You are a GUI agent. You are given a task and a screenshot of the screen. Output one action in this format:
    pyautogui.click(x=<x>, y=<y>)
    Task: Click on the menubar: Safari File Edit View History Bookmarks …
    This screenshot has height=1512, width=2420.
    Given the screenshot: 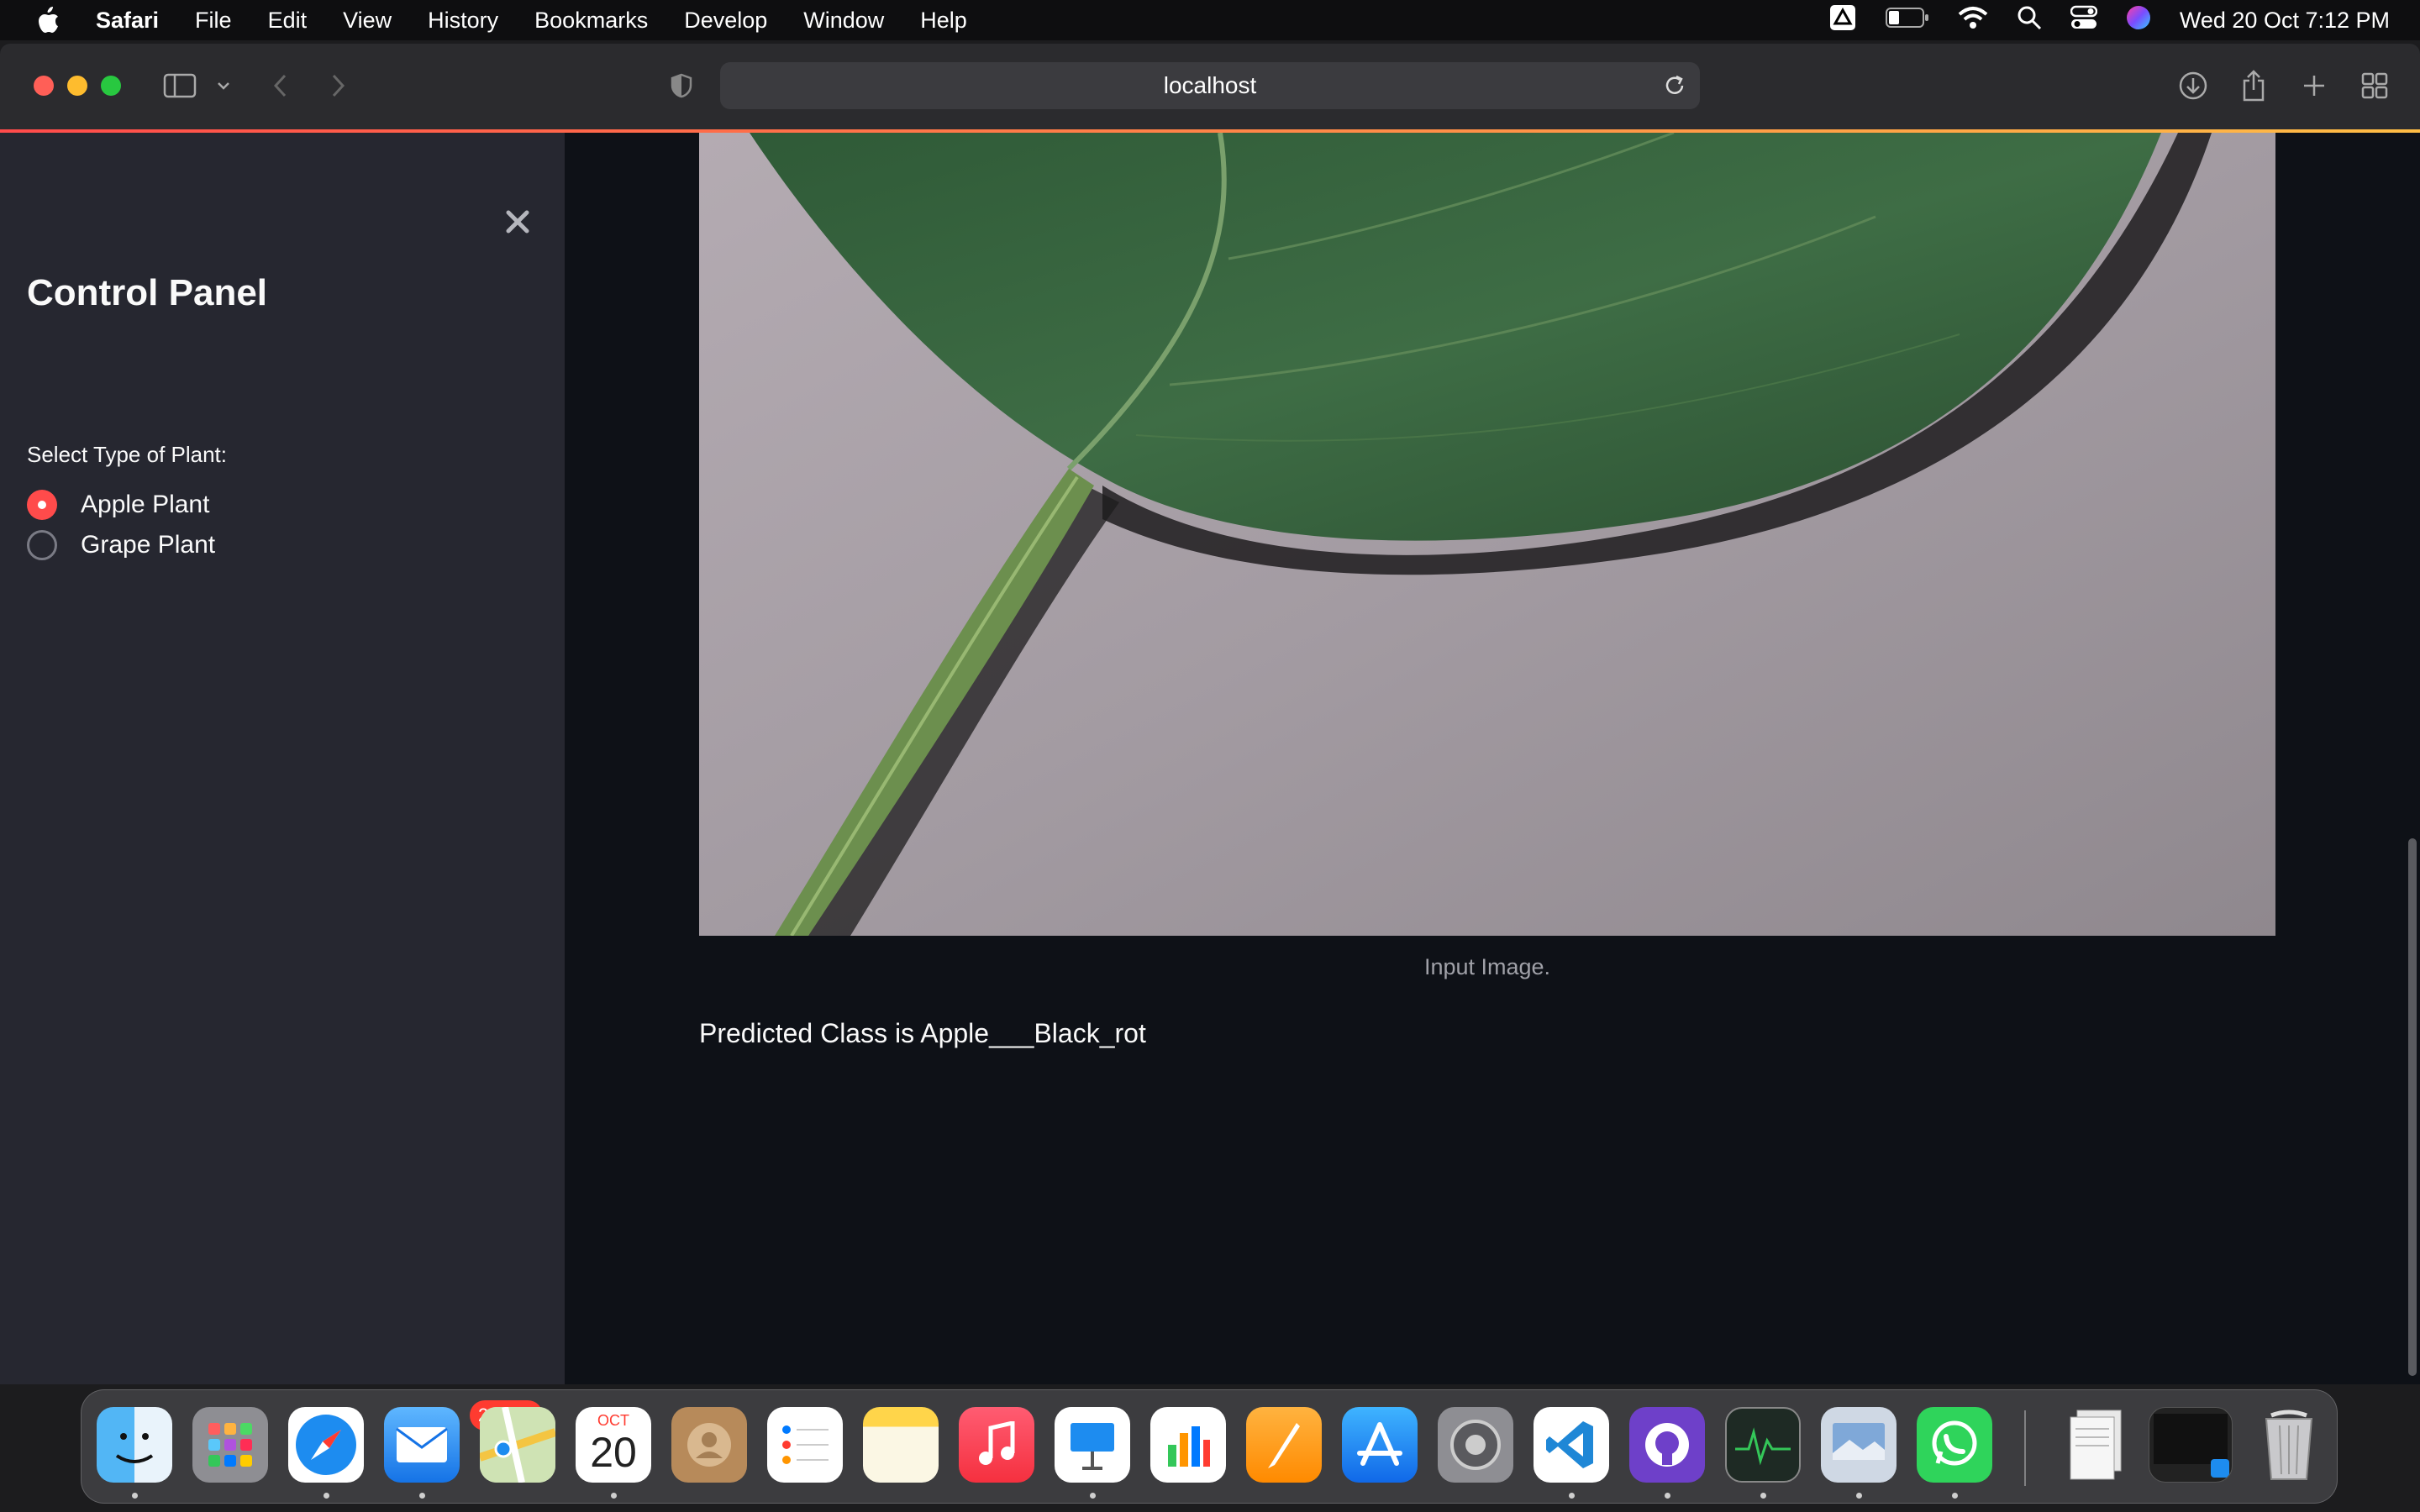 What is the action you would take?
    pyautogui.click(x=1210, y=20)
    